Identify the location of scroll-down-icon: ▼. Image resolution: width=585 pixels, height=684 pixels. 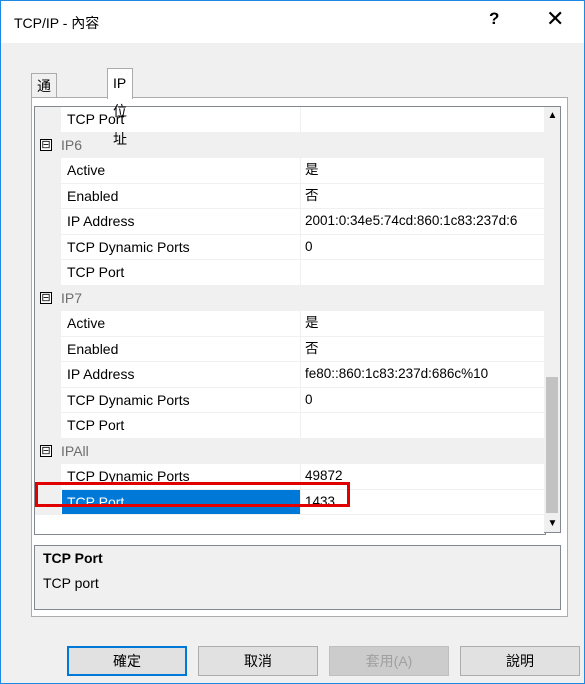
(552, 523).